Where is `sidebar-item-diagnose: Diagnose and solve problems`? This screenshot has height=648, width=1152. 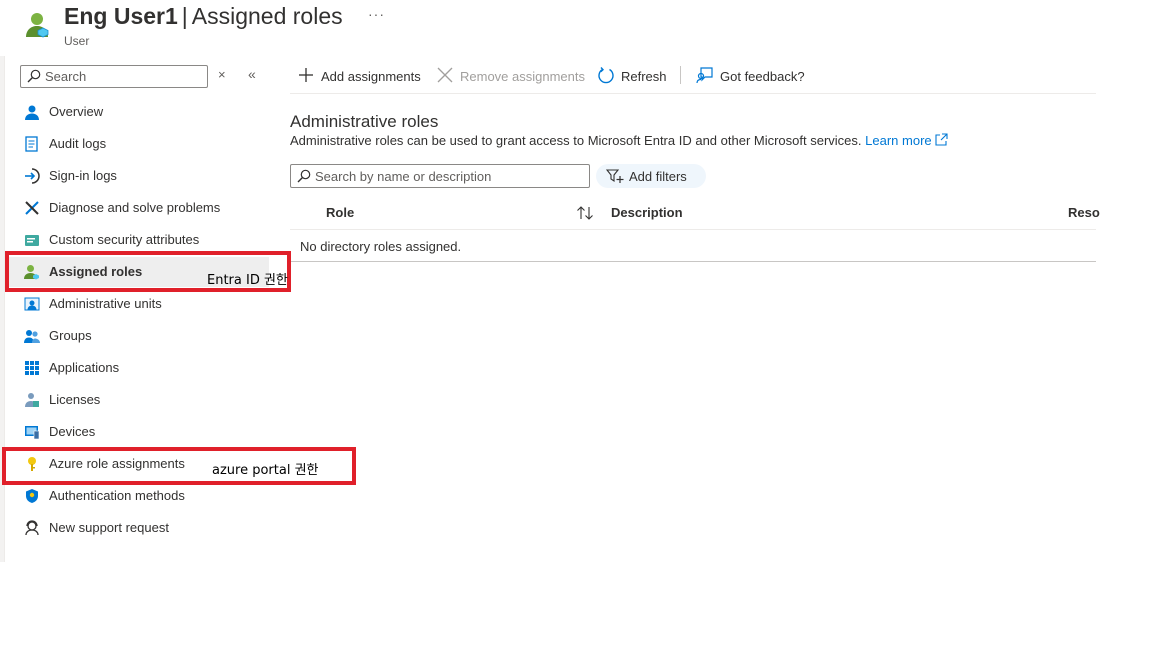 sidebar-item-diagnose: Diagnose and solve problems is located at coordinates (138, 208).